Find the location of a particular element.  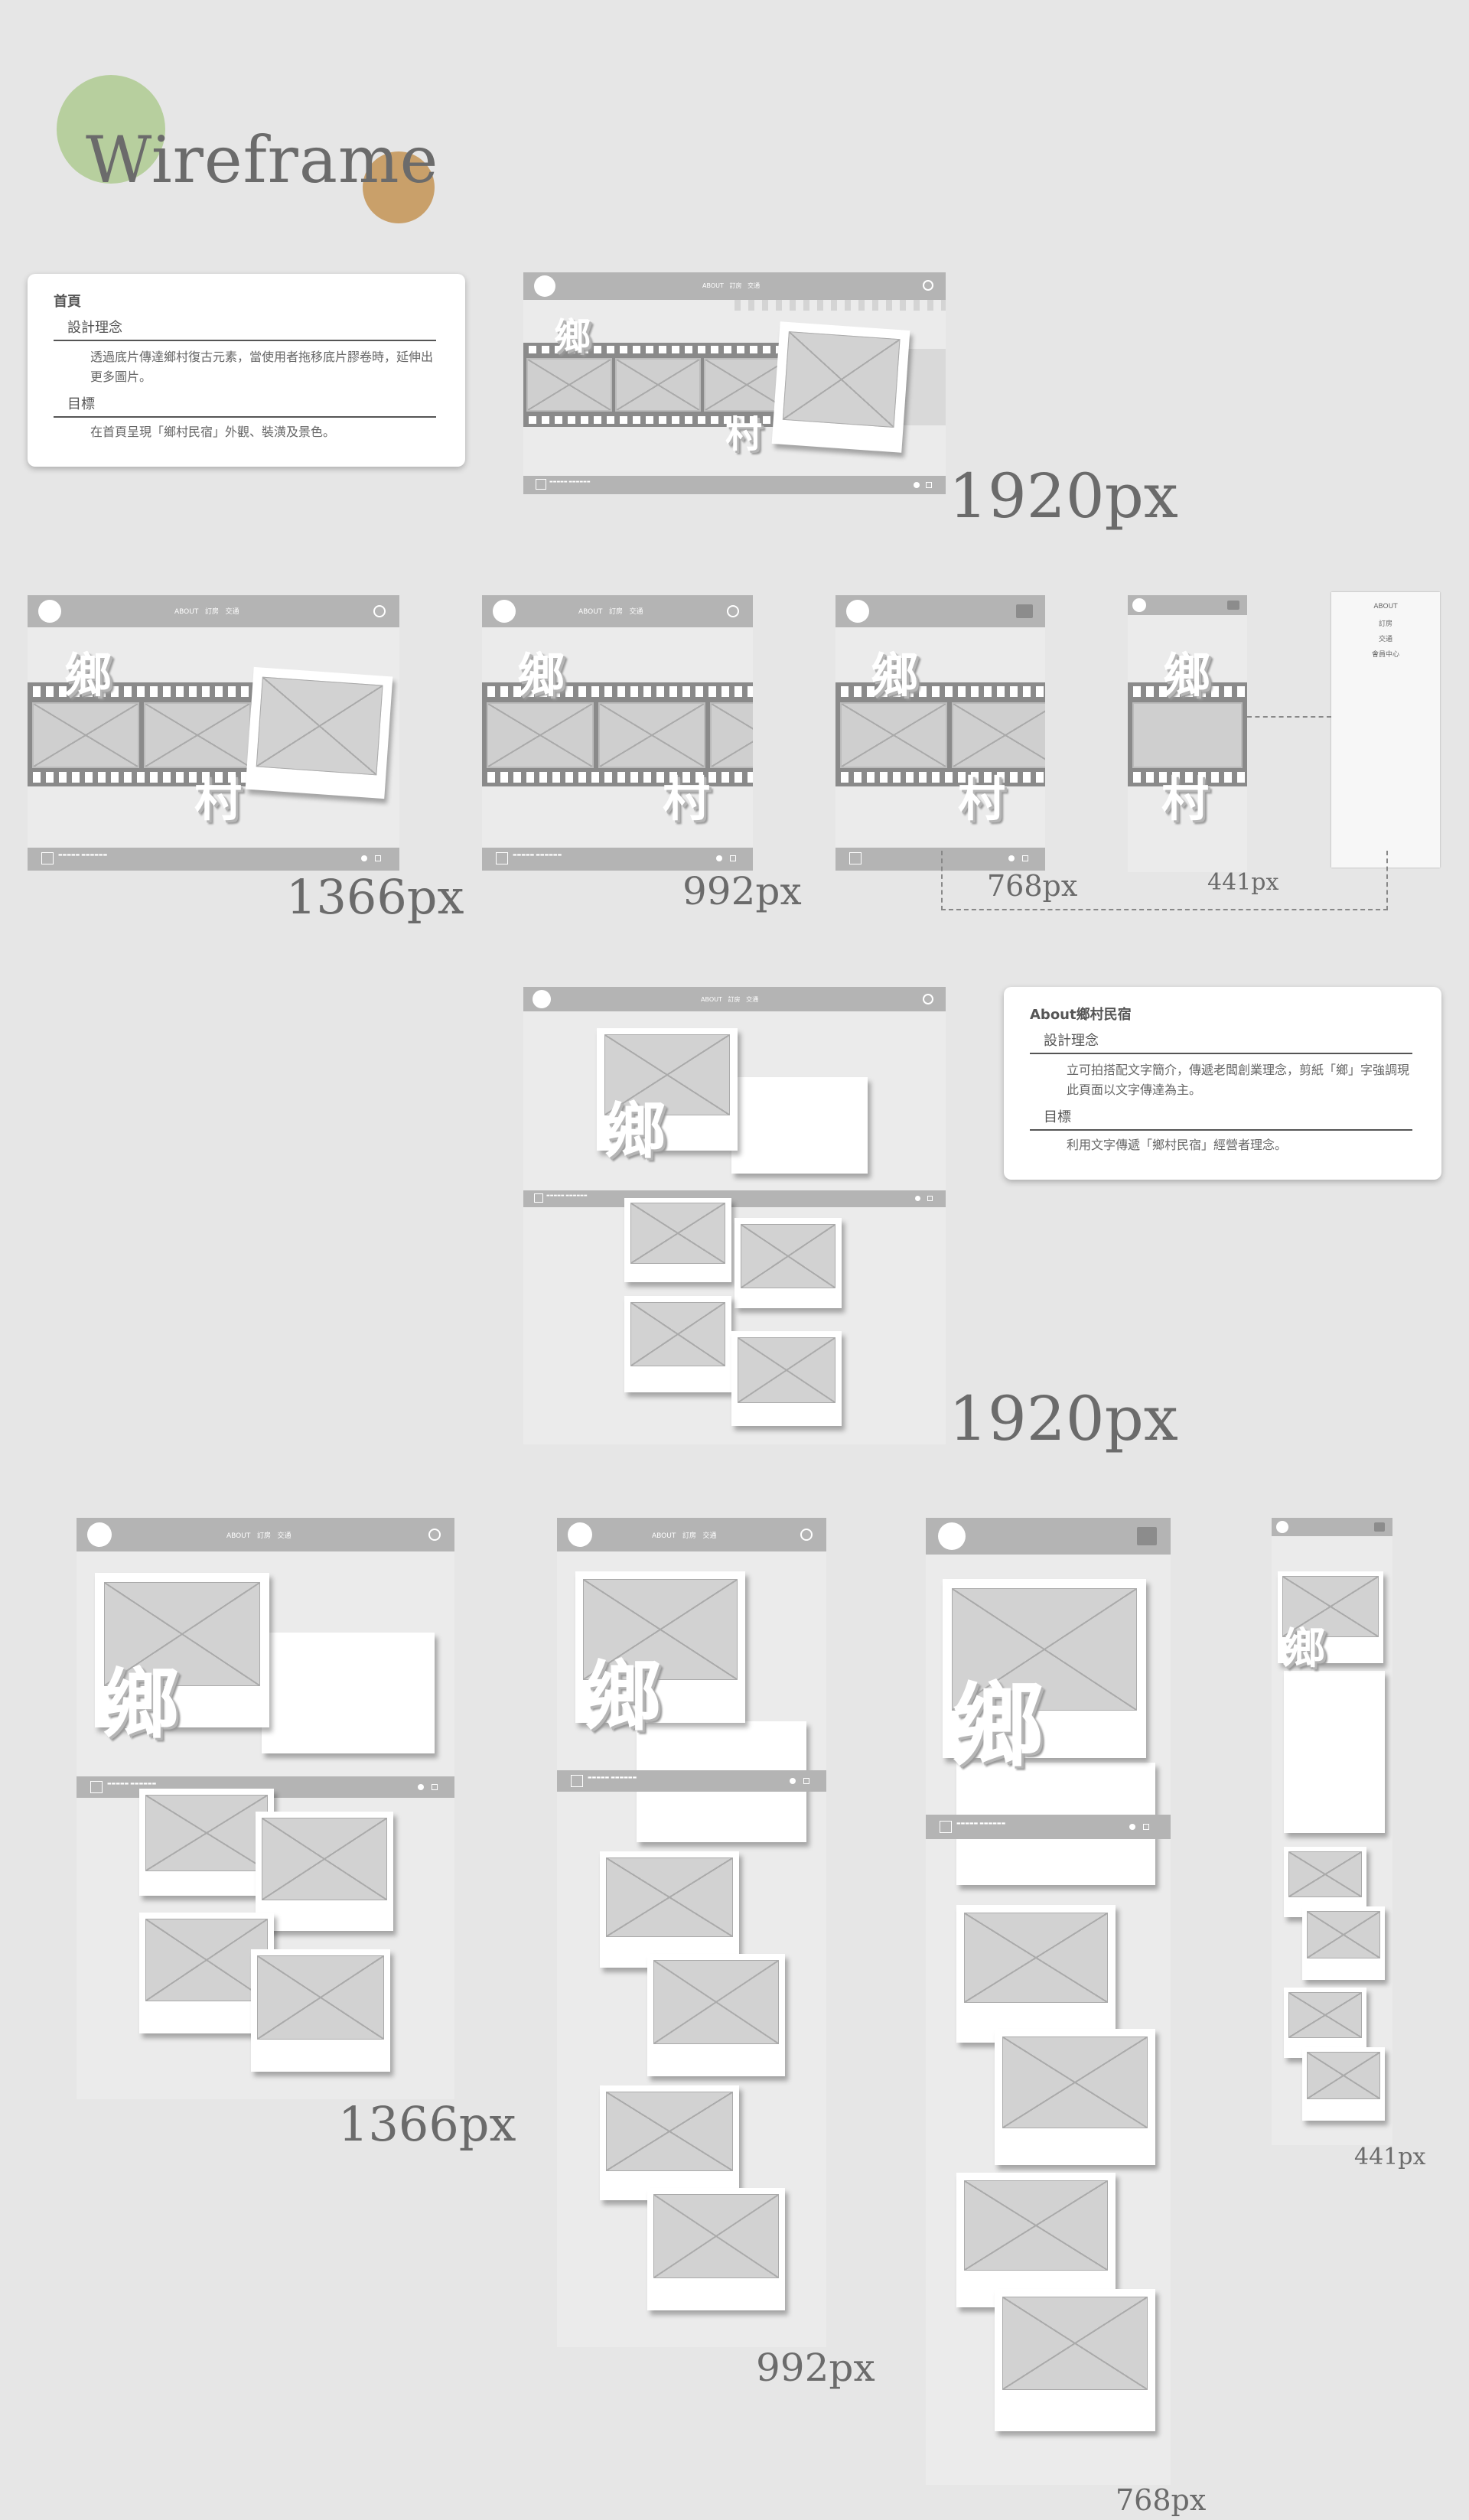

menu-item-booking: 訂房 is located at coordinates (1386, 623).